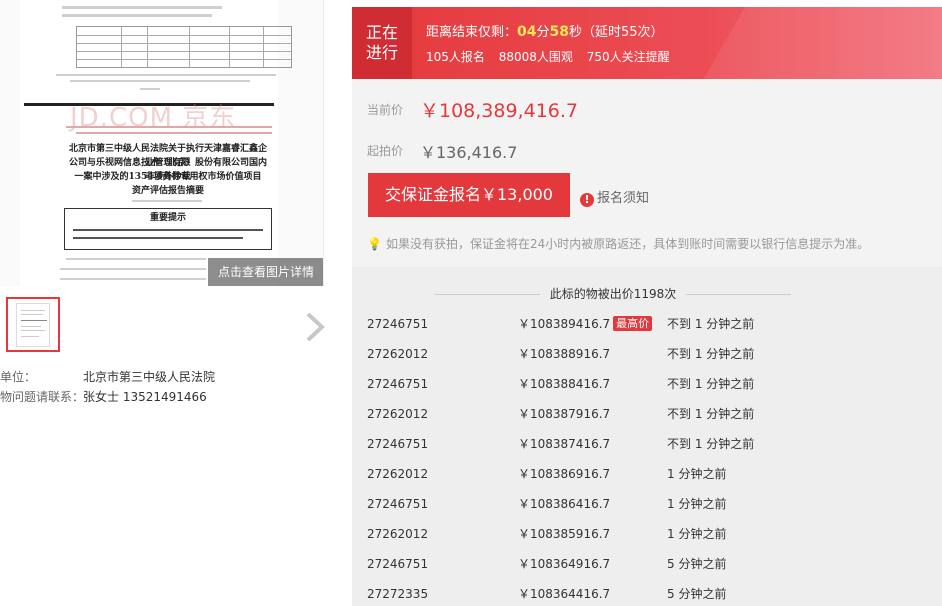 The width and height of the screenshot is (942, 606). What do you see at coordinates (472, 32) in the screenshot?
I see `countdown-prefix: 距离结束仅剩：` at bounding box center [472, 32].